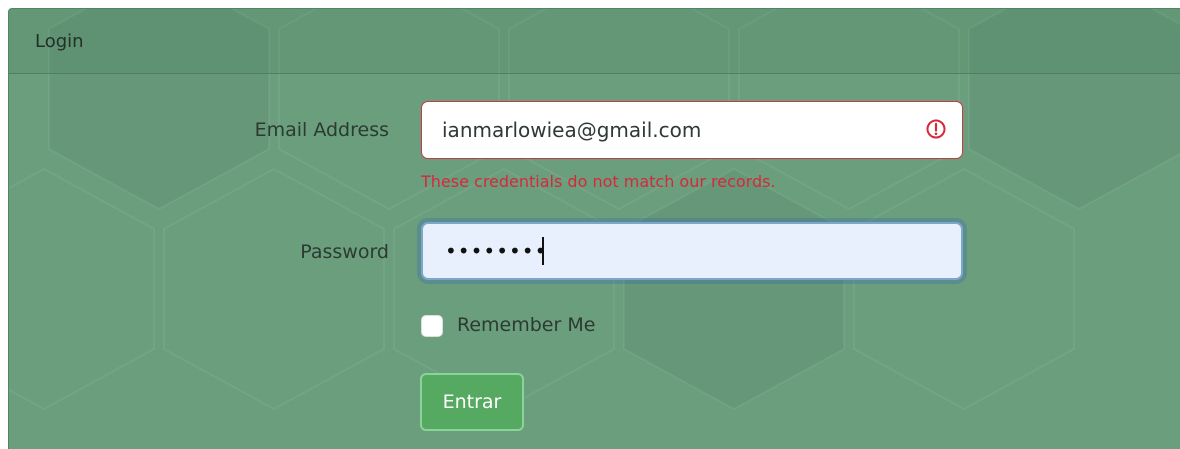  I want to click on remember-me-checkbox, so click(432, 326).